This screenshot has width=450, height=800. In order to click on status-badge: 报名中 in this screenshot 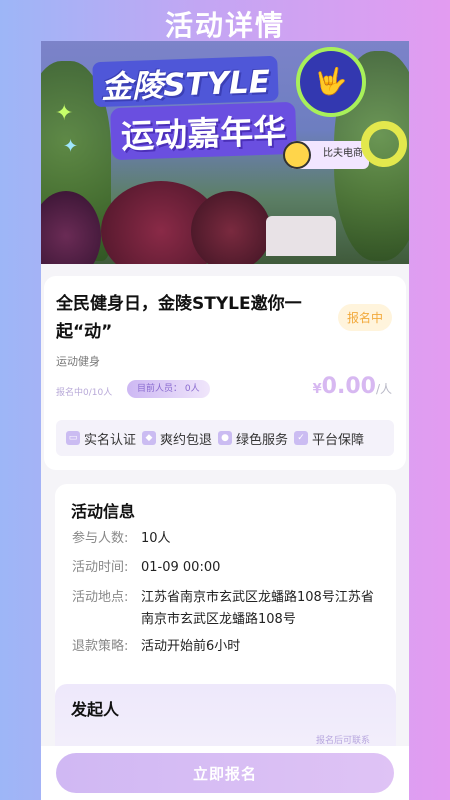, I will do `click(364, 317)`.